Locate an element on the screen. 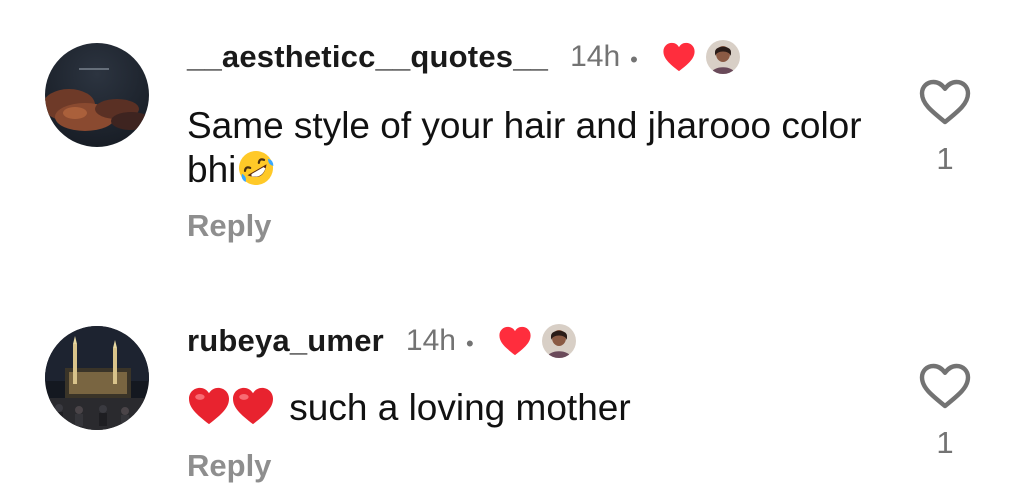  username: __aestheticc__quotes__ is located at coordinates (367, 57).